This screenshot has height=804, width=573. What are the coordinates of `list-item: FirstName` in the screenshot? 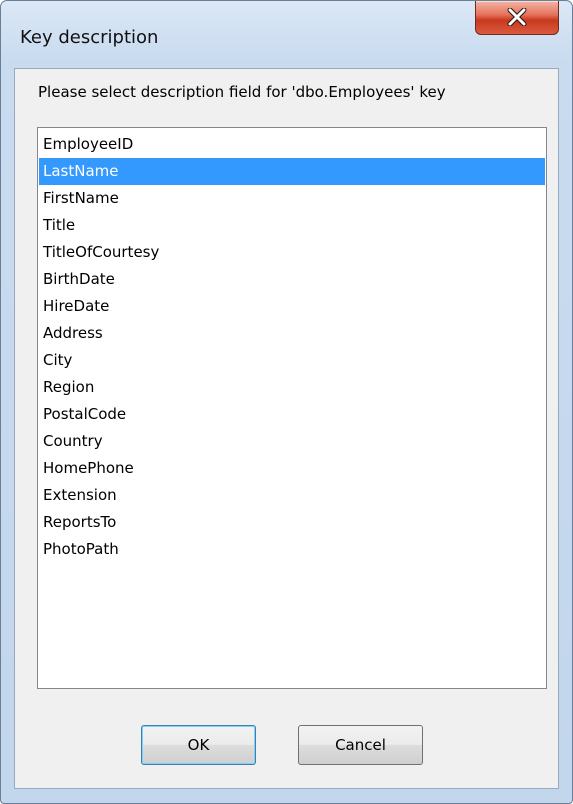 It's located at (292, 198).